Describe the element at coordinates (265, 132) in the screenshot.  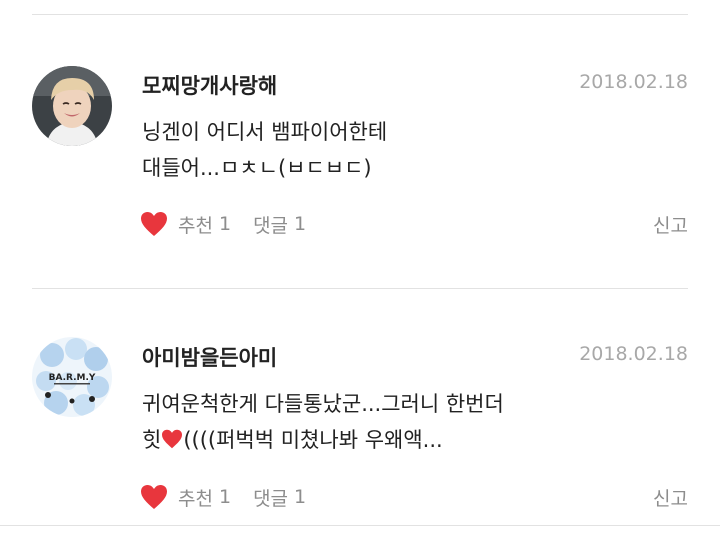
I see `comment-text-line: 닝겐이 어디서 뱀파이어한테` at that location.